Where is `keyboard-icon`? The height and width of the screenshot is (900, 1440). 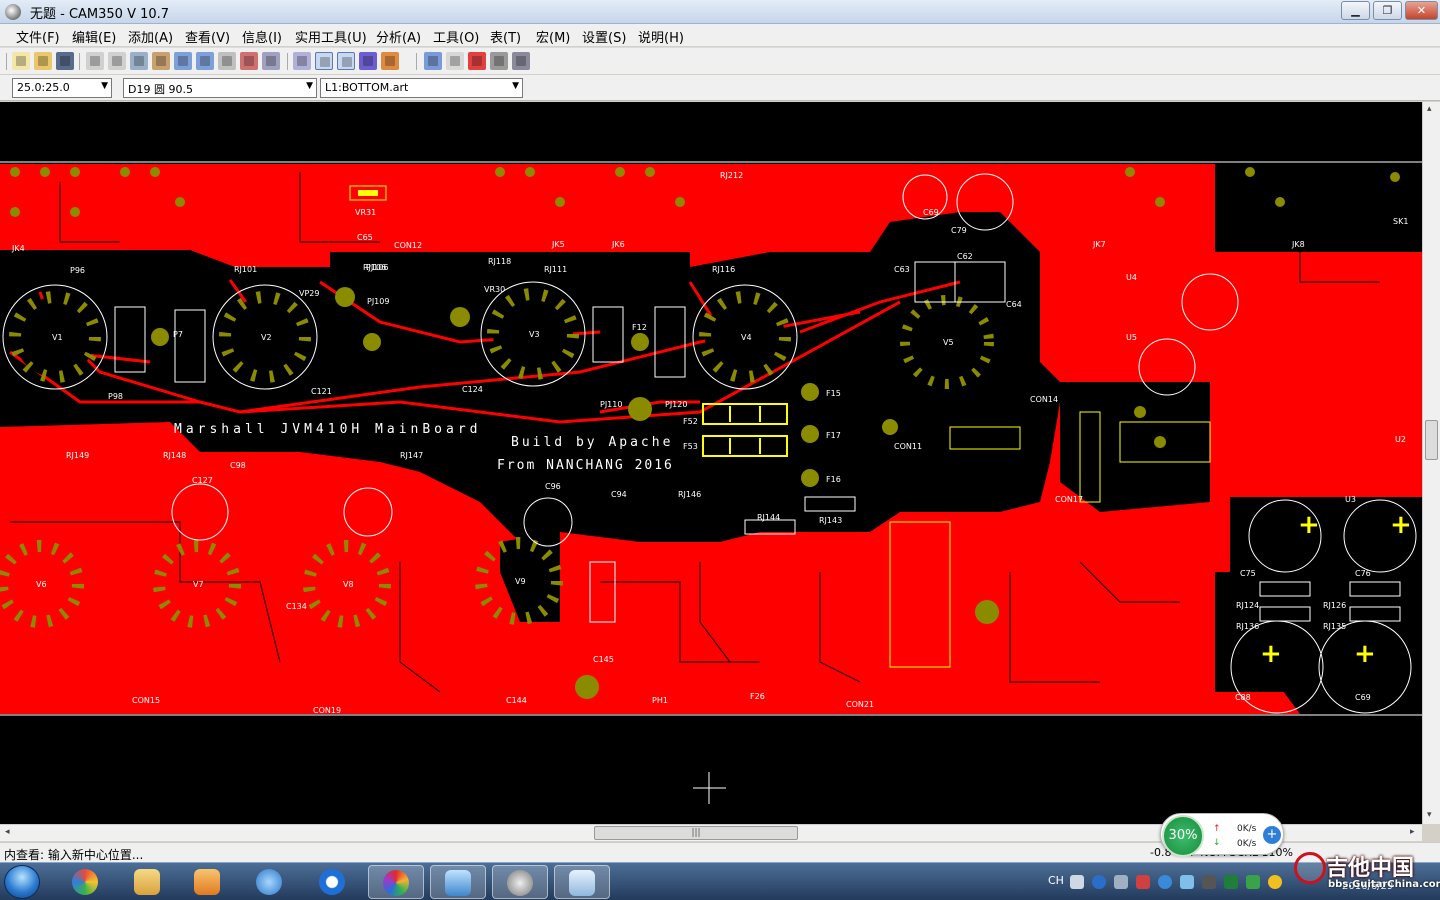 keyboard-icon is located at coordinates (1077, 882).